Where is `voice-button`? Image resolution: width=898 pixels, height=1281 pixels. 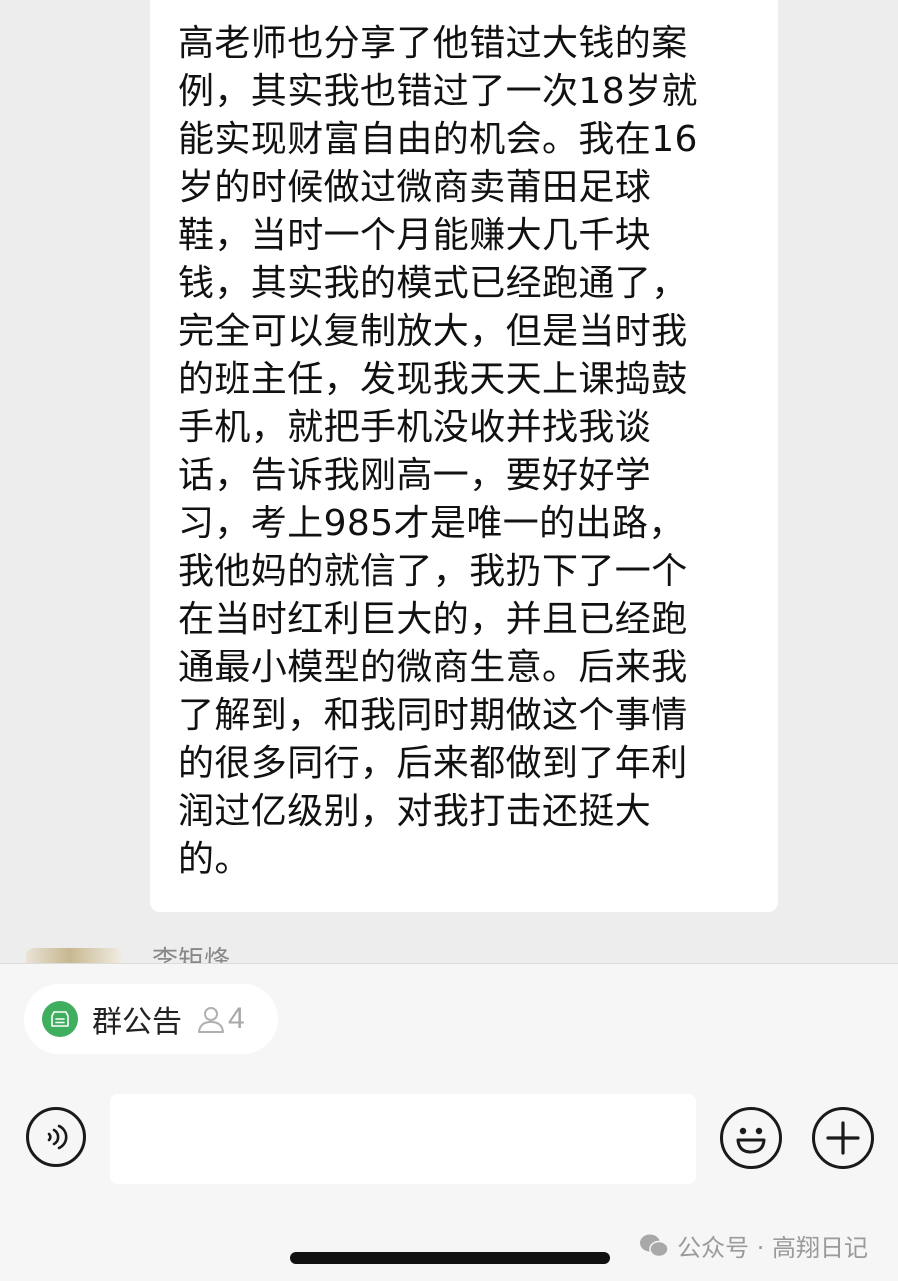 voice-button is located at coordinates (56, 1137).